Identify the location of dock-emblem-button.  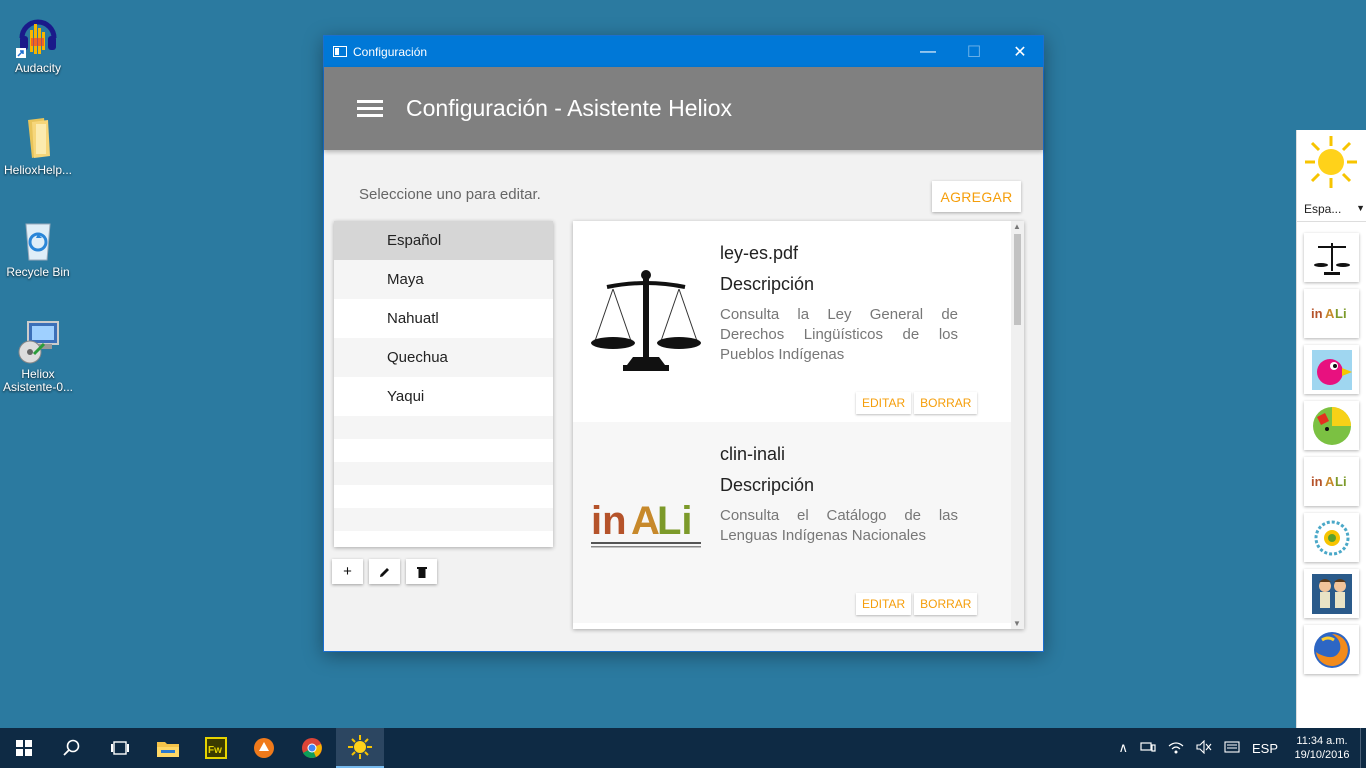
(1331, 537).